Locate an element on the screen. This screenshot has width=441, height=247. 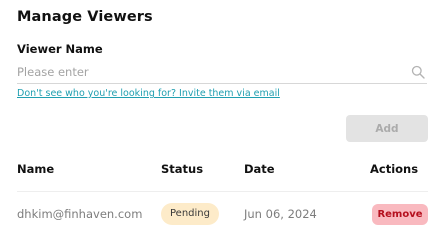
viewer-date: Jun 06, 2024 is located at coordinates (280, 214).